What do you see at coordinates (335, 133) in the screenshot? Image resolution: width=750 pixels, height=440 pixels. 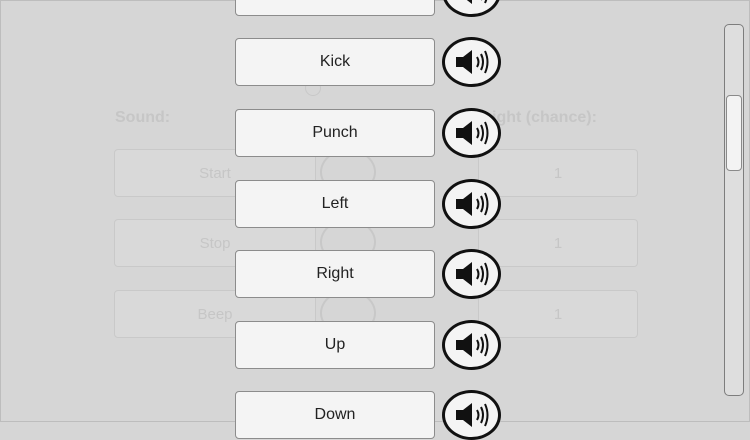 I see `sound-option-punch-button: Punch` at bounding box center [335, 133].